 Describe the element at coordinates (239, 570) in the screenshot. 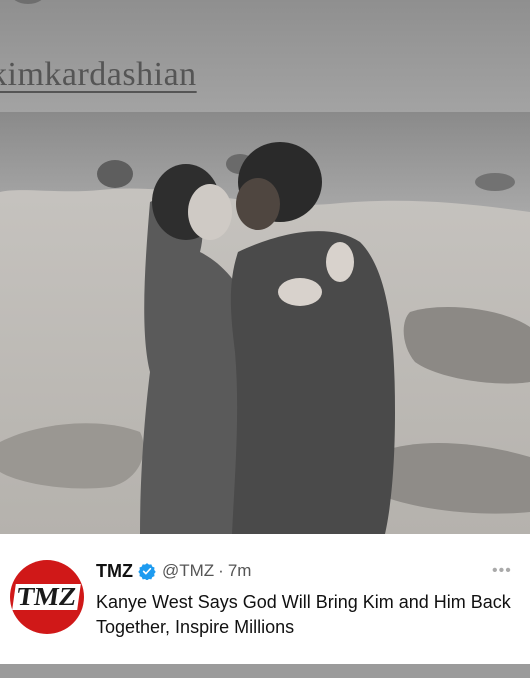

I see `tweet-timestamp: 7m` at that location.